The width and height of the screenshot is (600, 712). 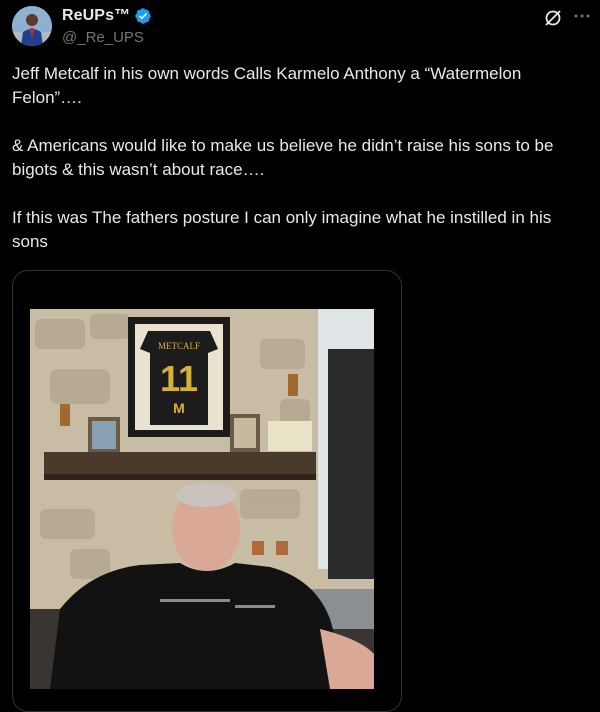 I want to click on grok-icon, so click(x=553, y=18).